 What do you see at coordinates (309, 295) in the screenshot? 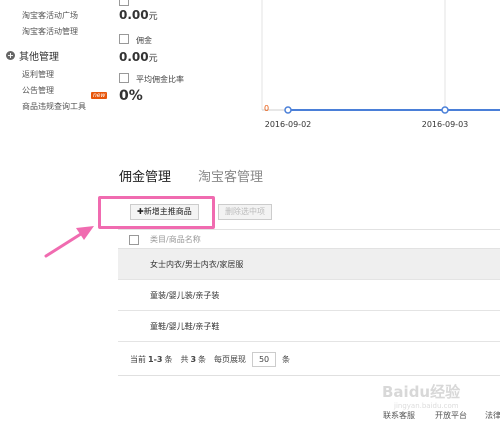
I see `table-row: 童装/婴儿装/亲子装` at bounding box center [309, 295].